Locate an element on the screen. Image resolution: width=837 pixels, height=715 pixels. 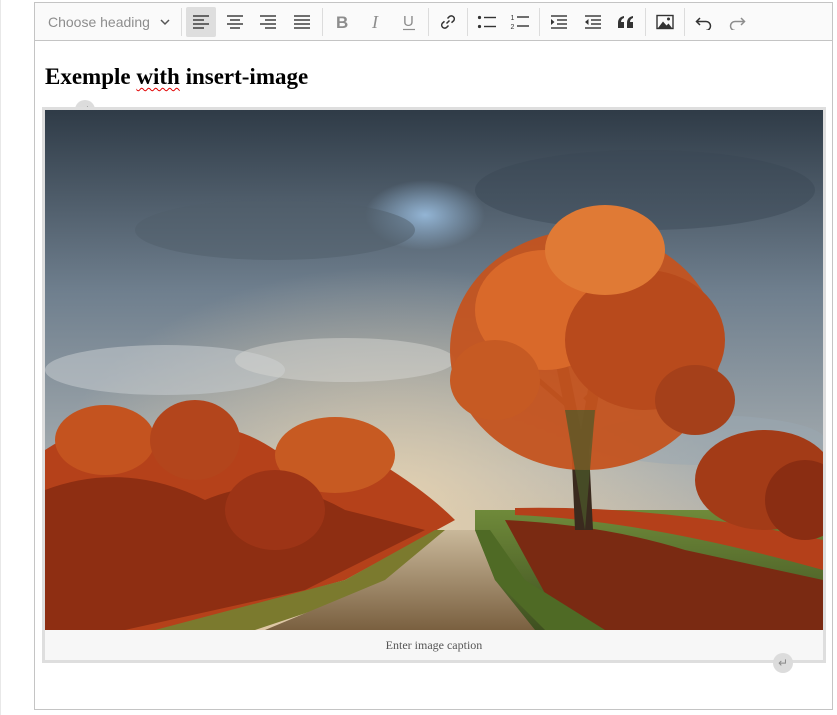
align-right-button is located at coordinates (268, 22).